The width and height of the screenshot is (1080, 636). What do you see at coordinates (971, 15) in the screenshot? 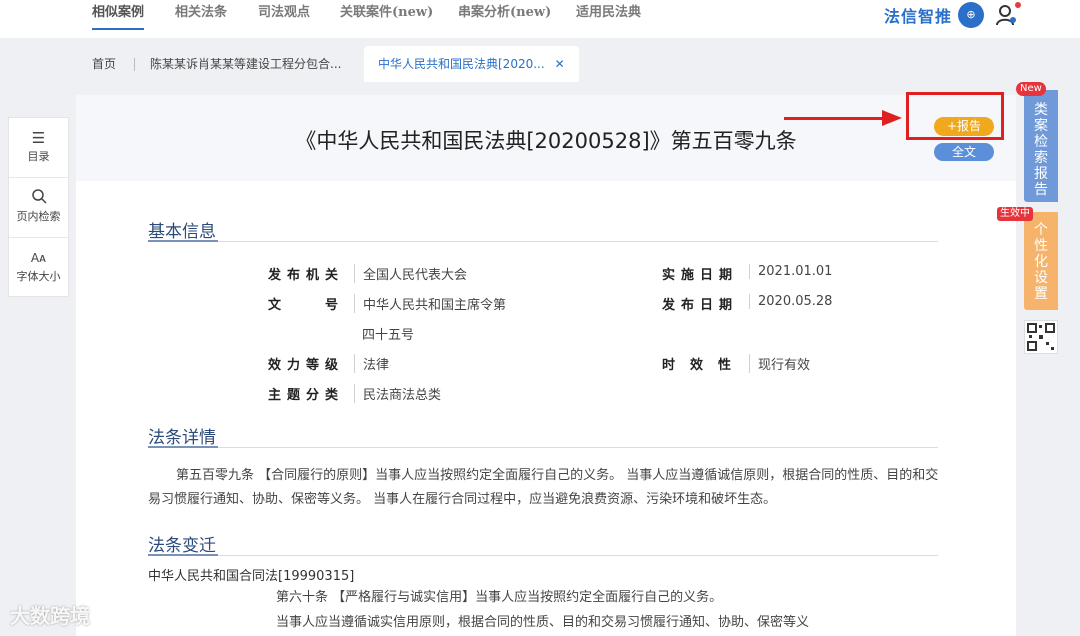
I see `brand-globe-icon: ⊕` at bounding box center [971, 15].